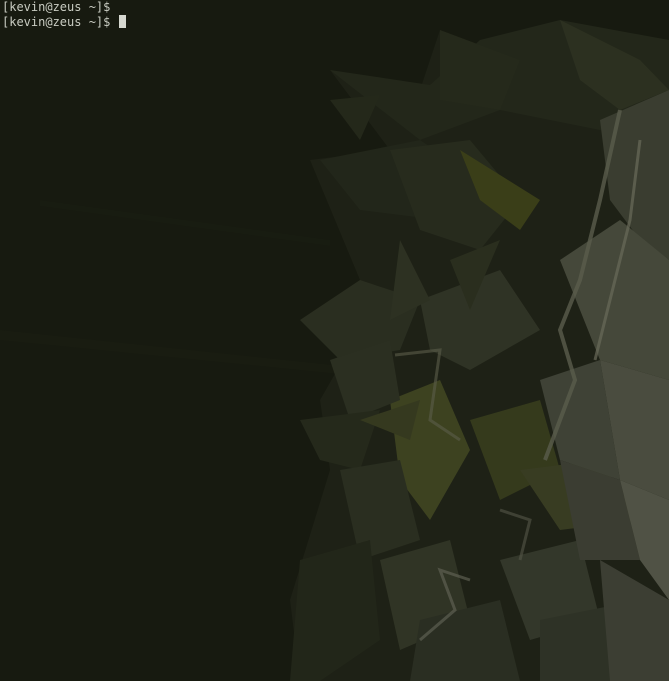  I want to click on text-cursor, so click(122, 21).